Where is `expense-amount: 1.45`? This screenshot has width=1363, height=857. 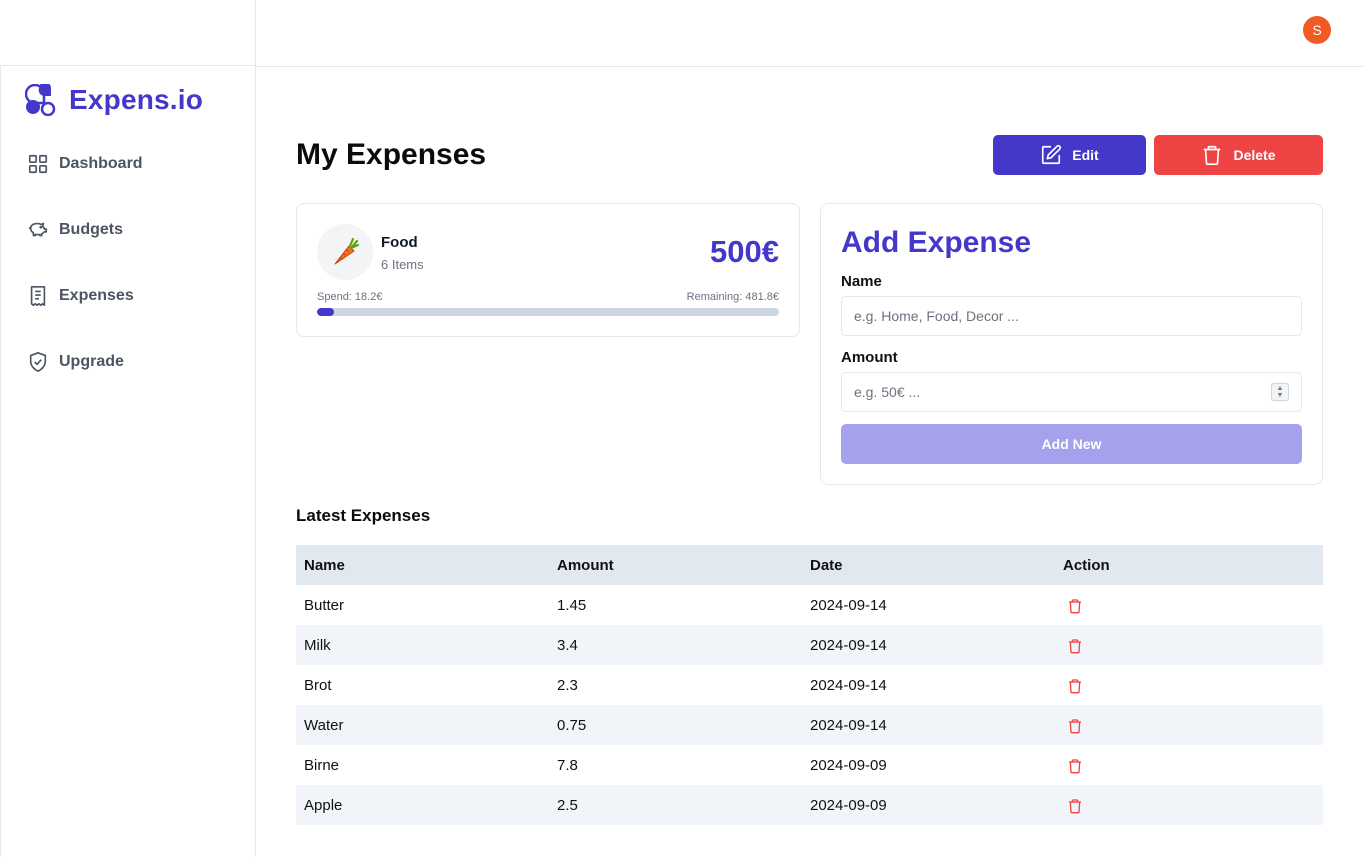 expense-amount: 1.45 is located at coordinates (572, 605).